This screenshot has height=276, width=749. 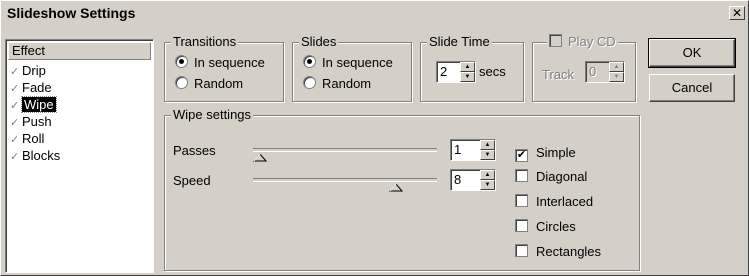 I want to click on checkbox-label: Diagonal, so click(x=562, y=176).